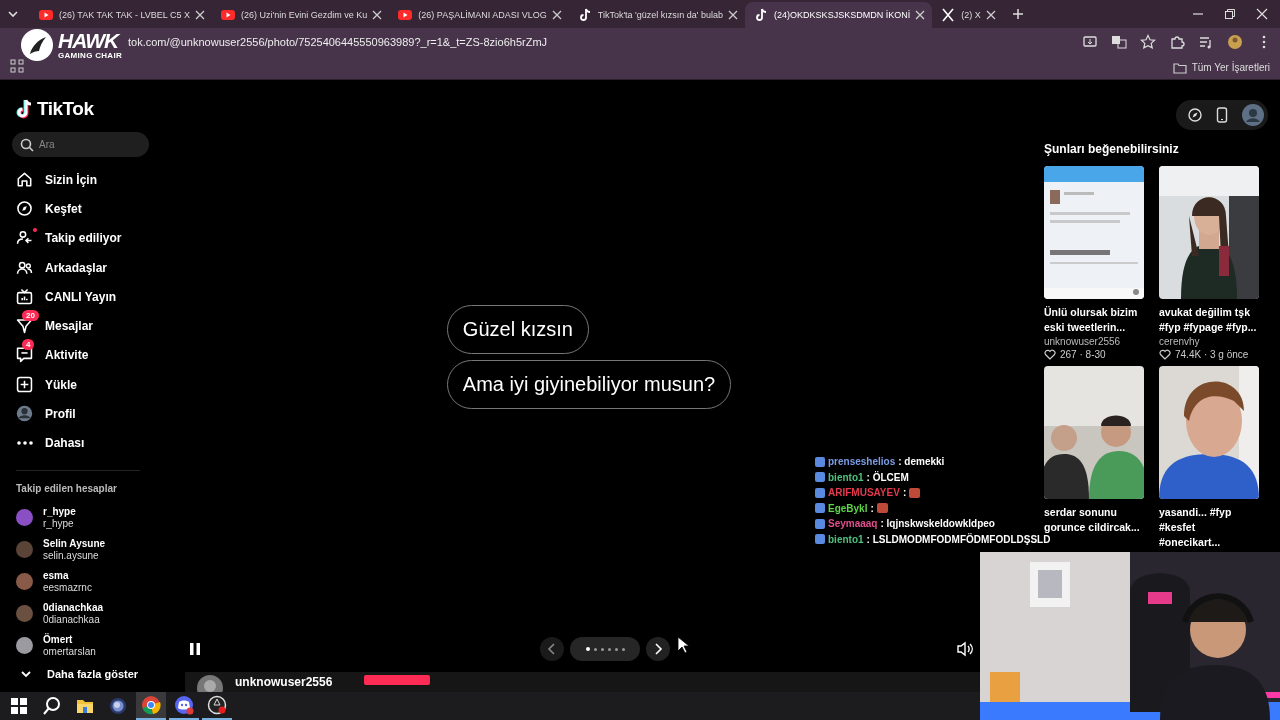  What do you see at coordinates (660, 15) in the screenshot?
I see `tab-title: TikTok'ta 'güzel kızsın da' bulab` at bounding box center [660, 15].